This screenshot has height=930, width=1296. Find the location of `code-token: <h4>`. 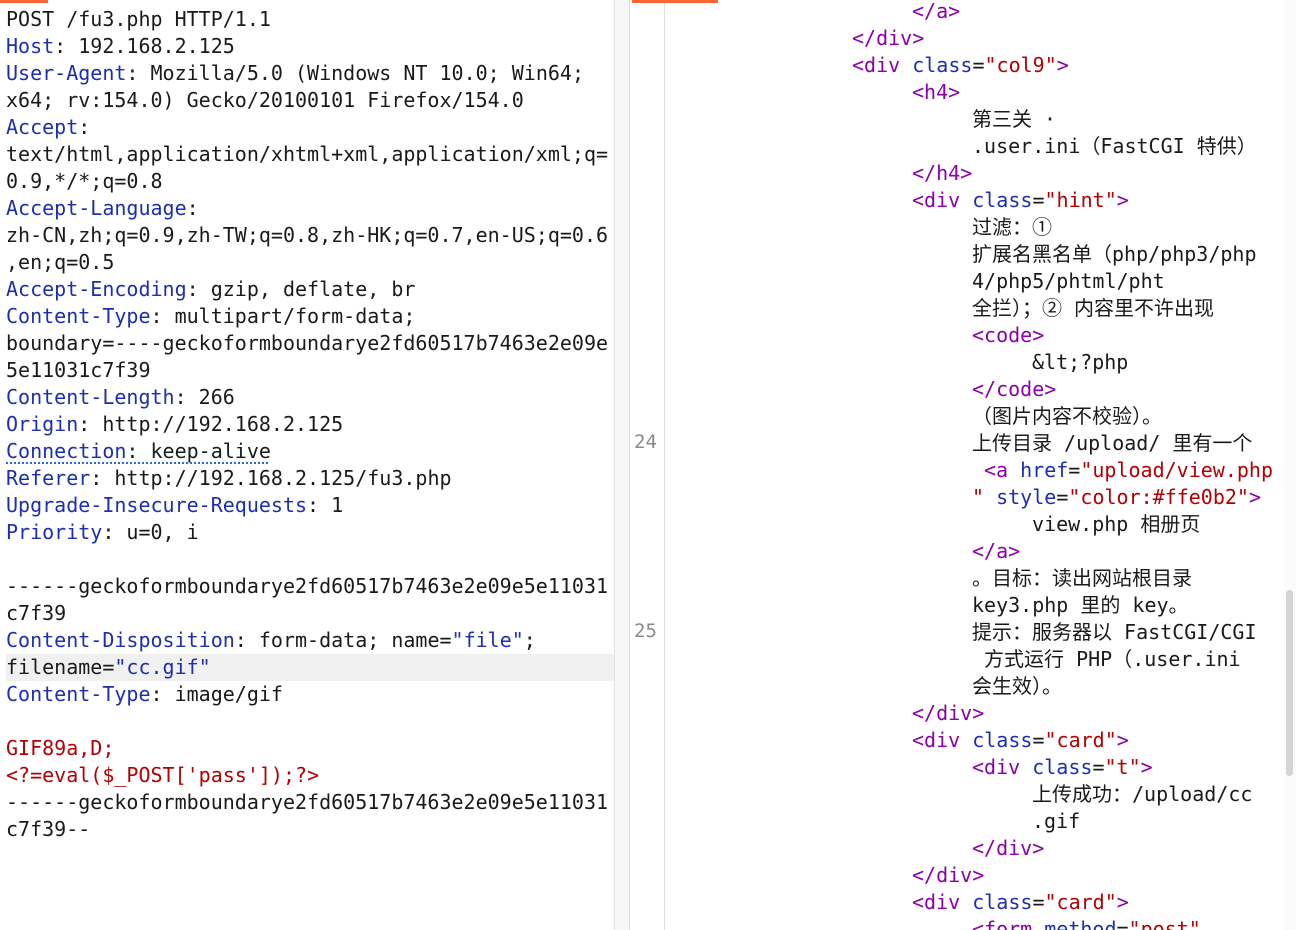

code-token: <h4> is located at coordinates (936, 92).